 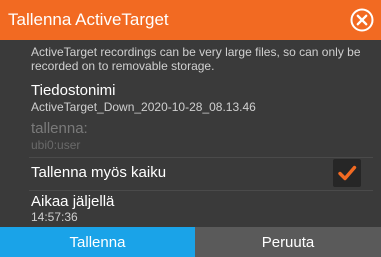 What do you see at coordinates (73, 201) in the screenshot?
I see `time-left-label: Aikaa jäljellä` at bounding box center [73, 201].